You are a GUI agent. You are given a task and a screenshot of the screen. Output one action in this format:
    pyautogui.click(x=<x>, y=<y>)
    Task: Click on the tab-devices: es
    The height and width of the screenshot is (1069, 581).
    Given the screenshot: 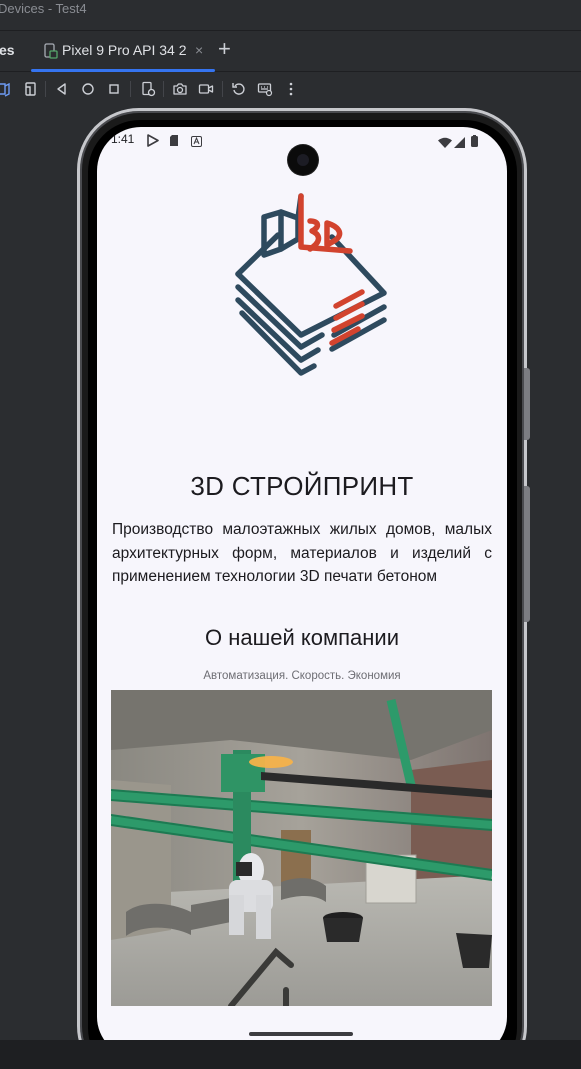 What is the action you would take?
    pyautogui.click(x=7, y=50)
    